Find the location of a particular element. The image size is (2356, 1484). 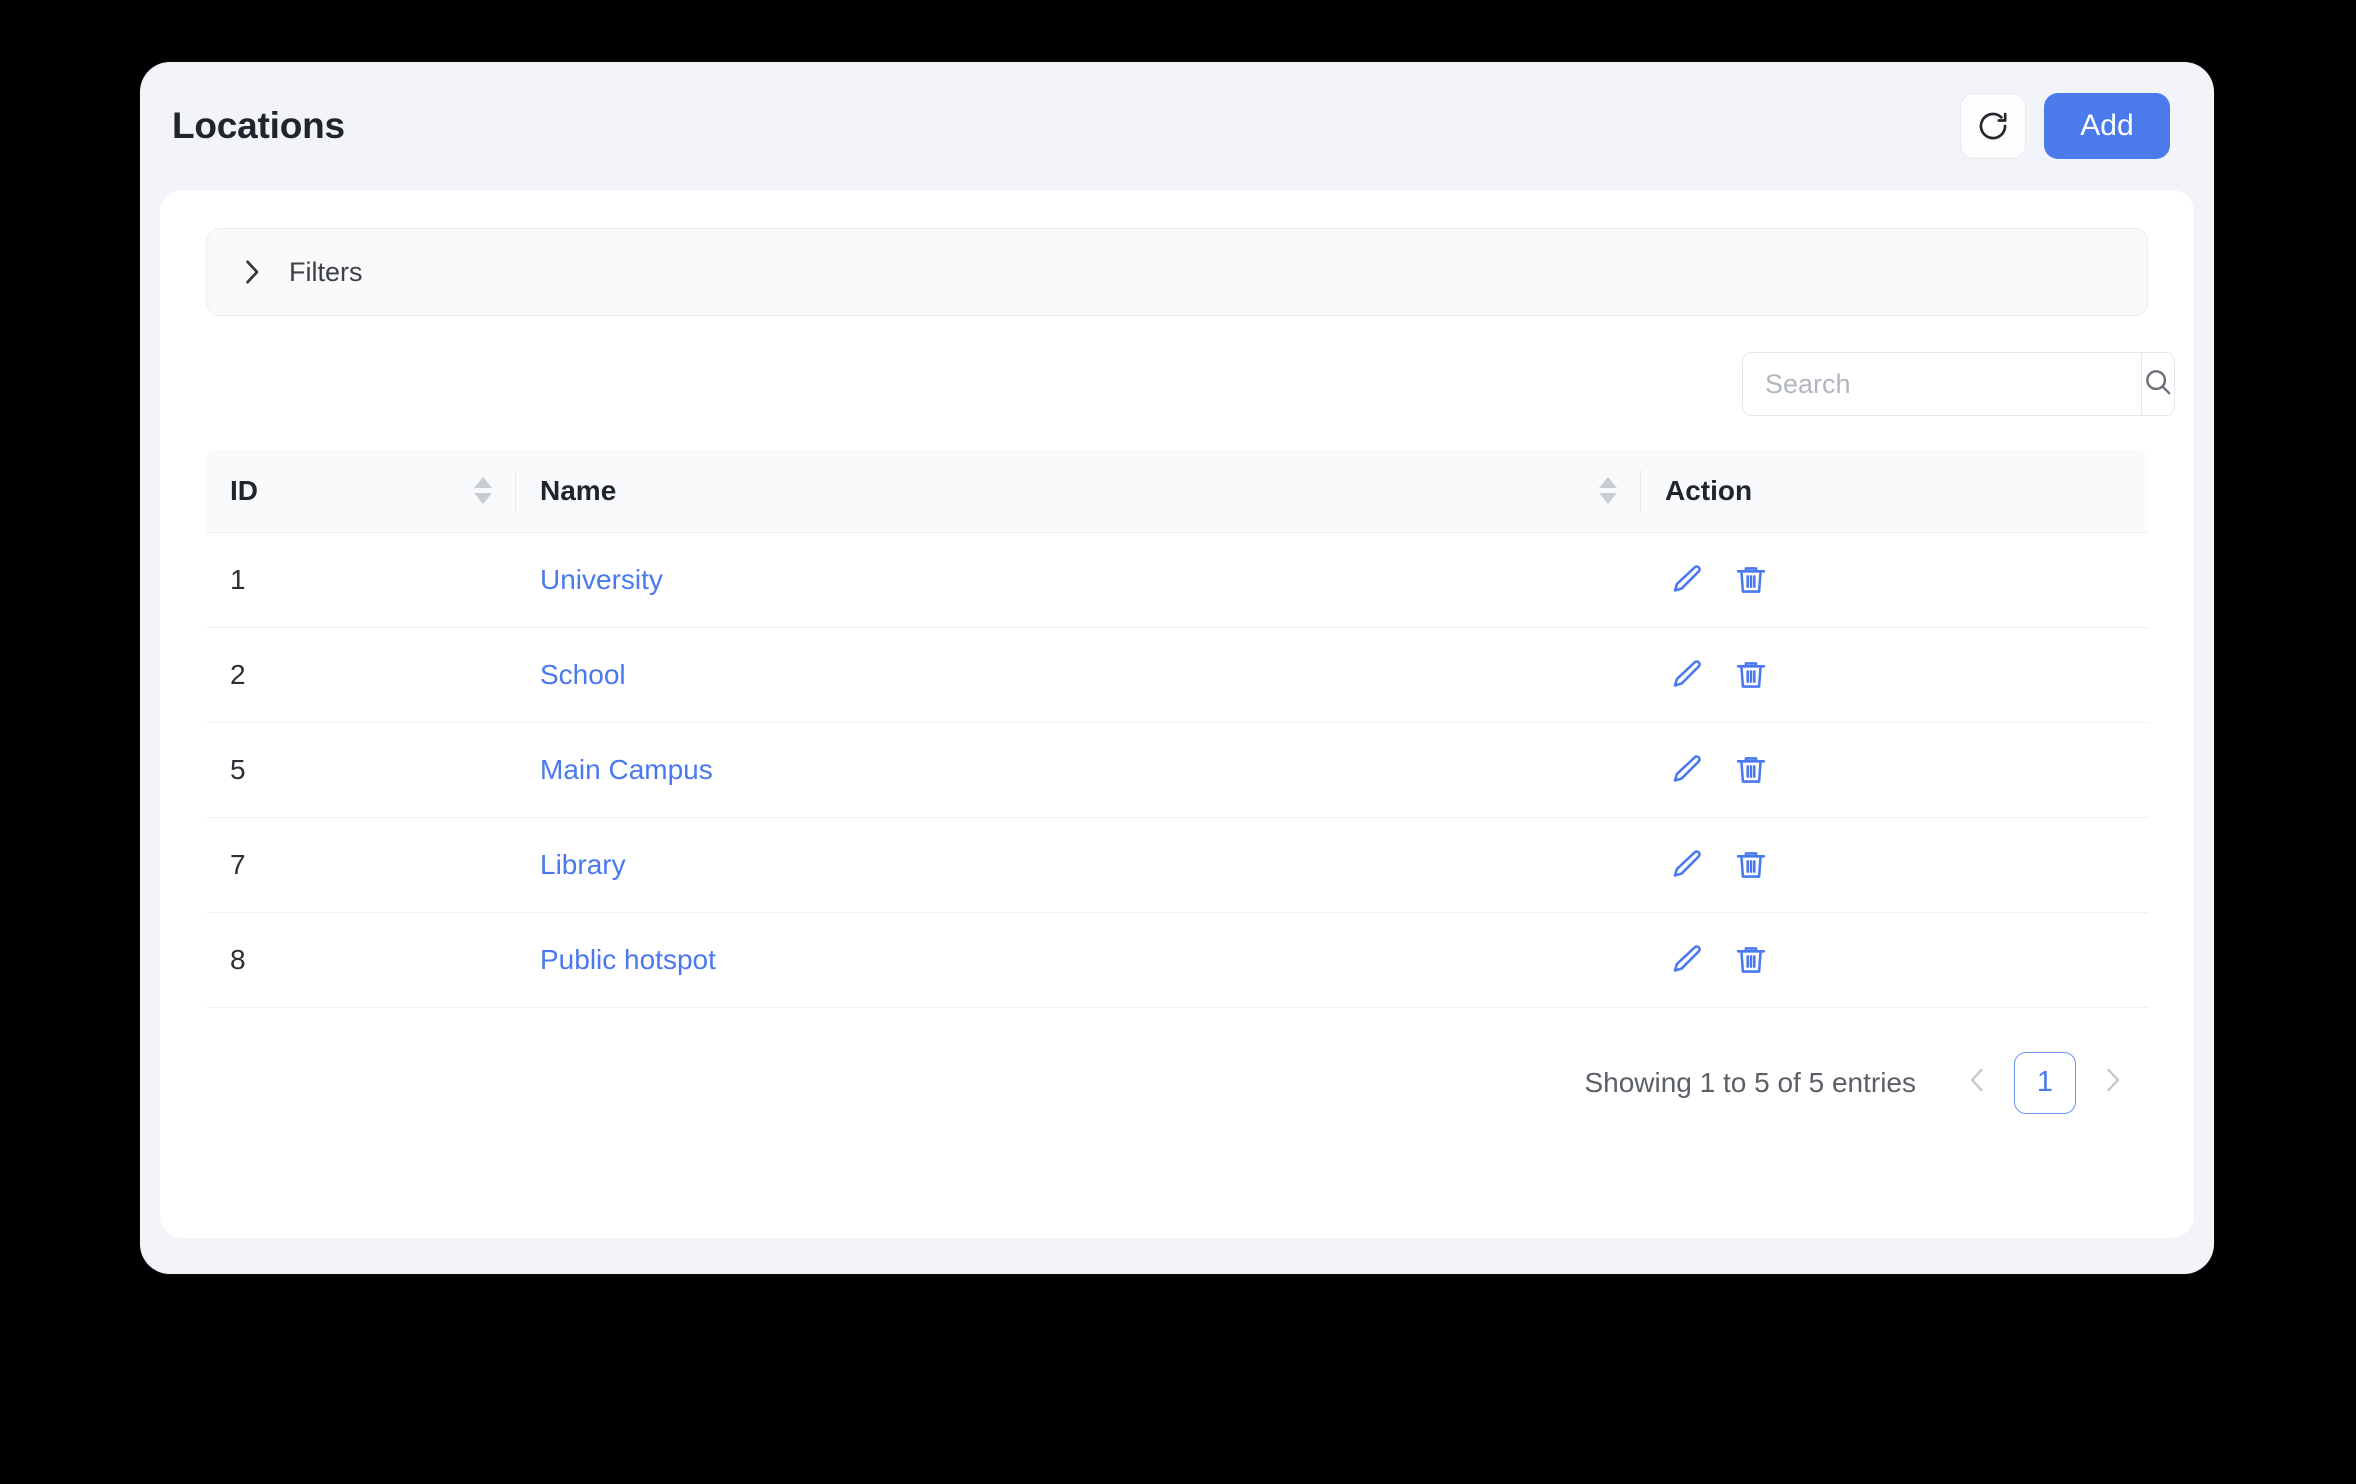

table-row: 1 University is located at coordinates (1177, 580).